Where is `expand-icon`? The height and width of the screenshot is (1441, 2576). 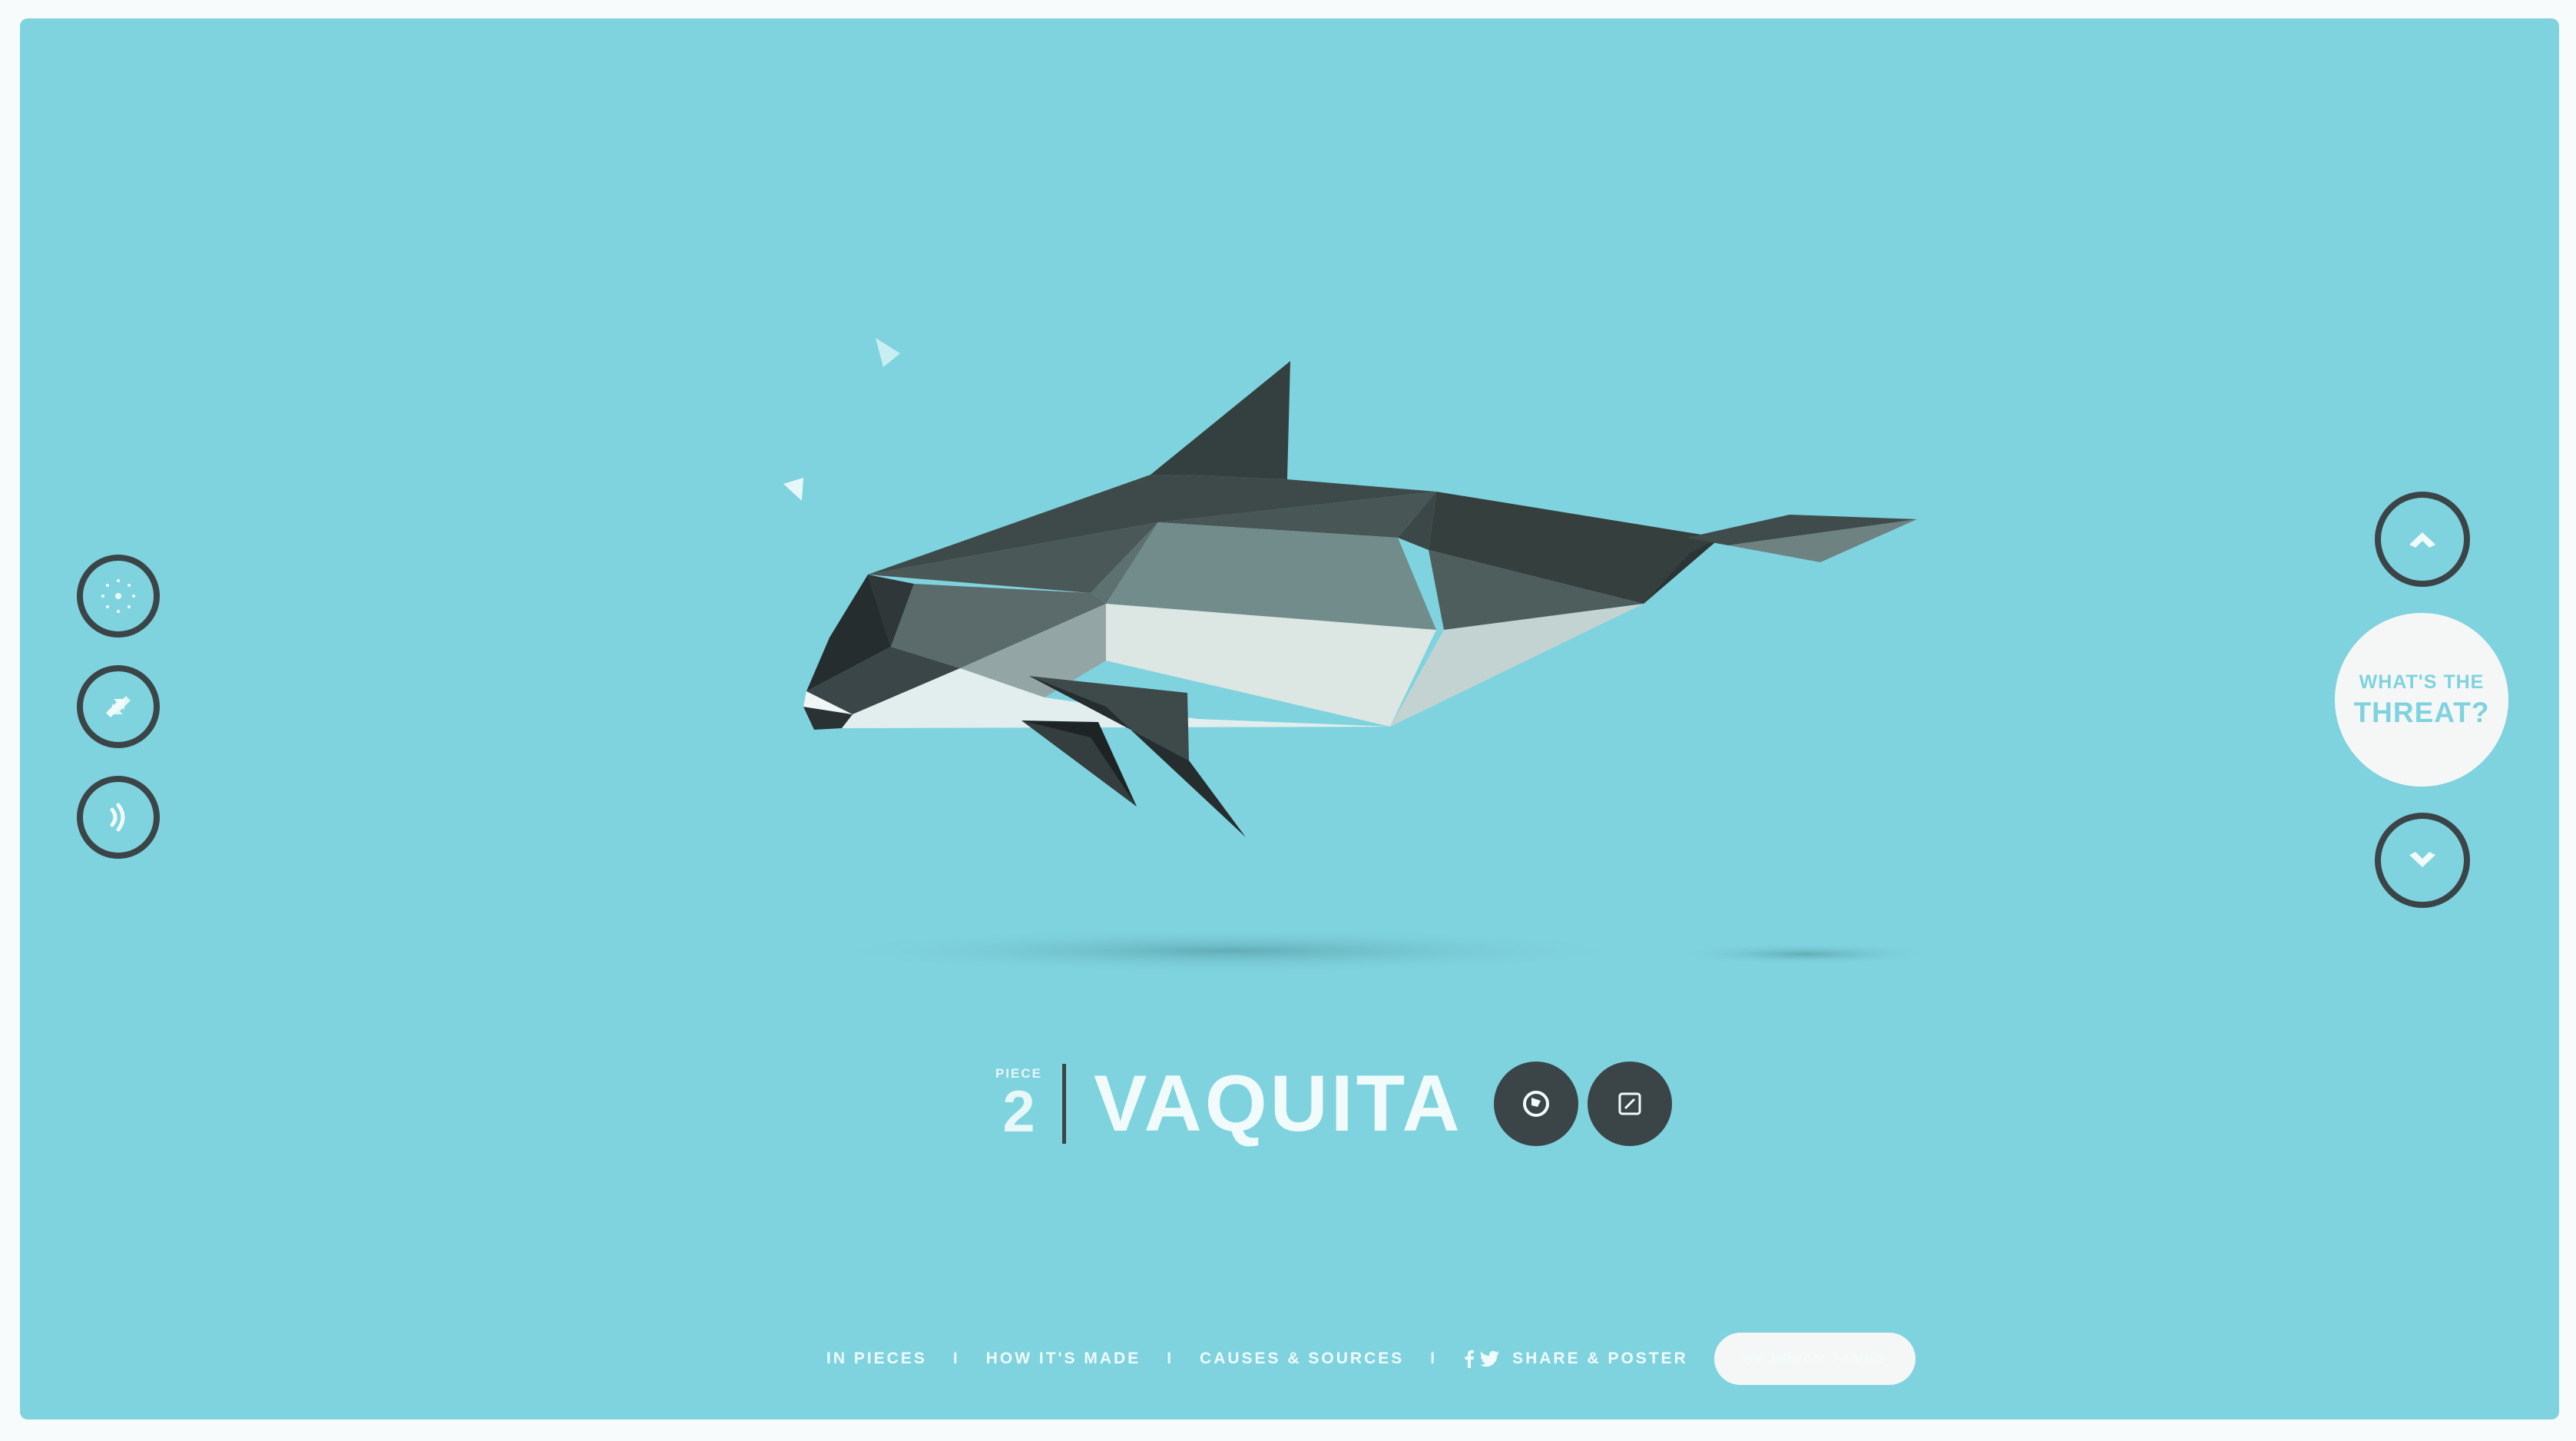 expand-icon is located at coordinates (1629, 1103).